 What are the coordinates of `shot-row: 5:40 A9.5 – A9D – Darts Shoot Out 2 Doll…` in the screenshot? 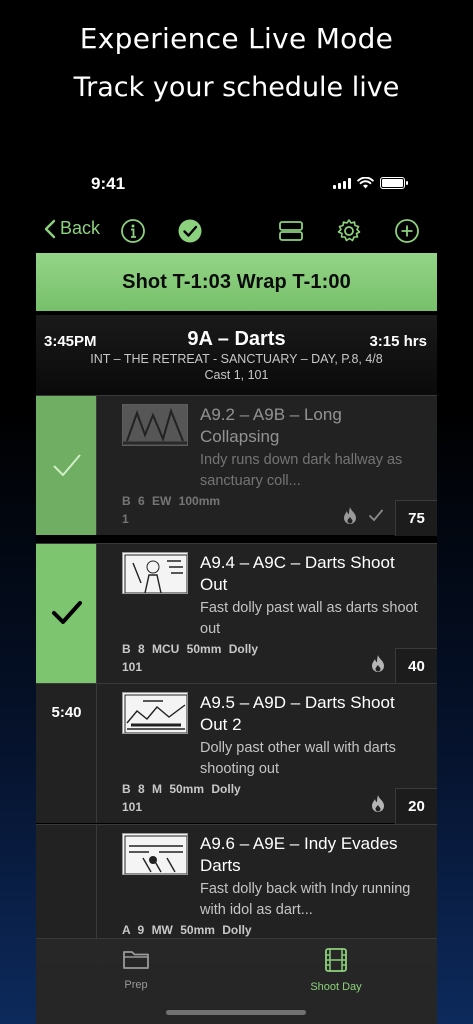 It's located at (236, 753).